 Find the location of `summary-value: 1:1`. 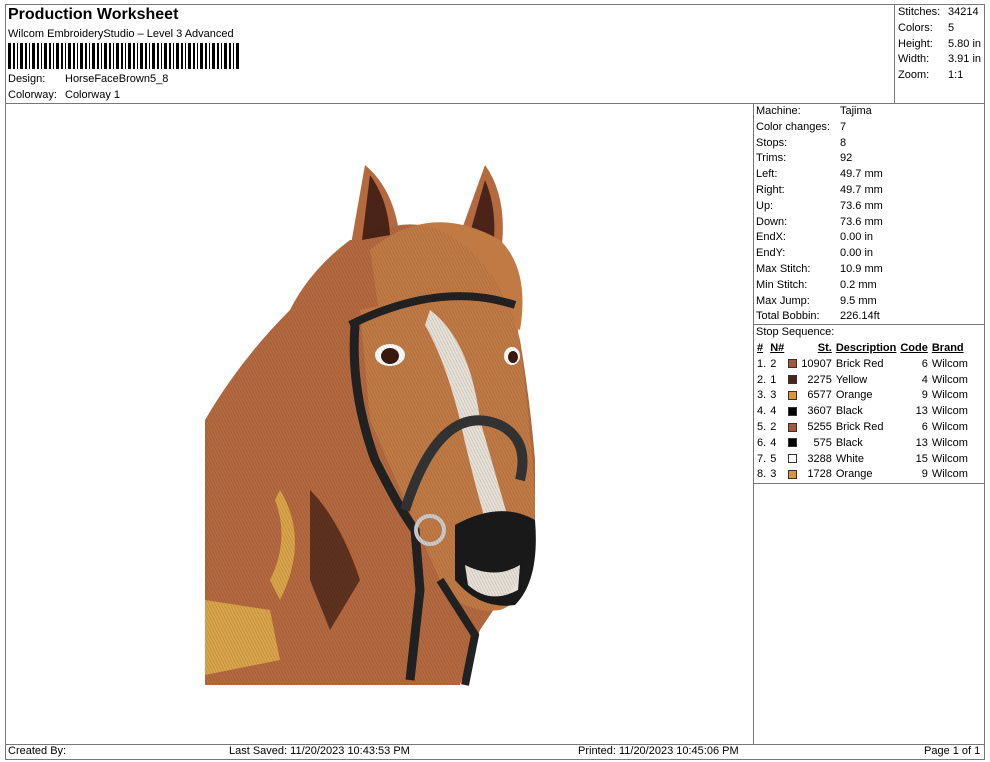

summary-value: 1:1 is located at coordinates (956, 75).